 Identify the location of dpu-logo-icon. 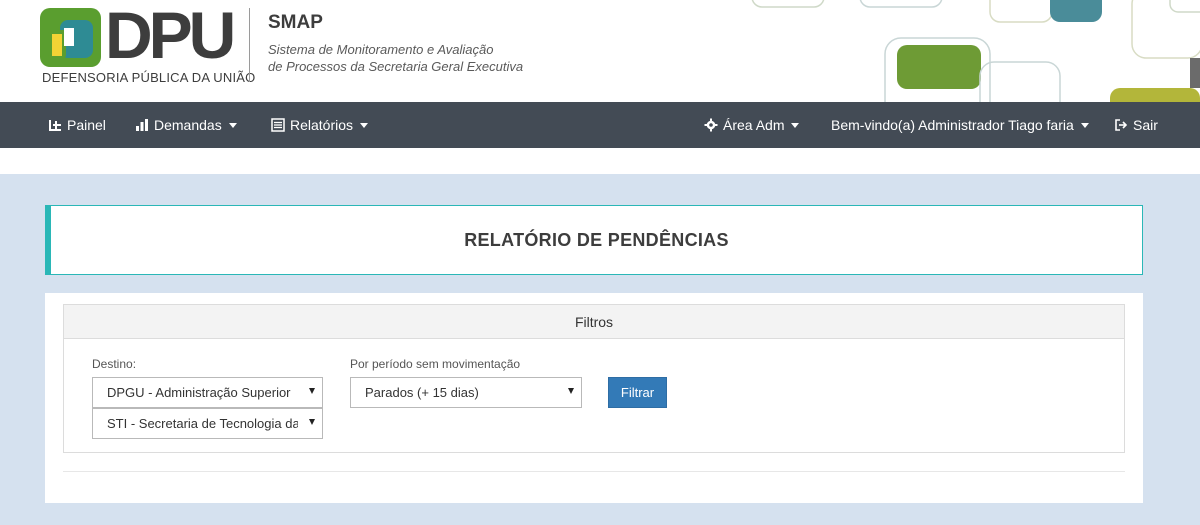
(70, 37).